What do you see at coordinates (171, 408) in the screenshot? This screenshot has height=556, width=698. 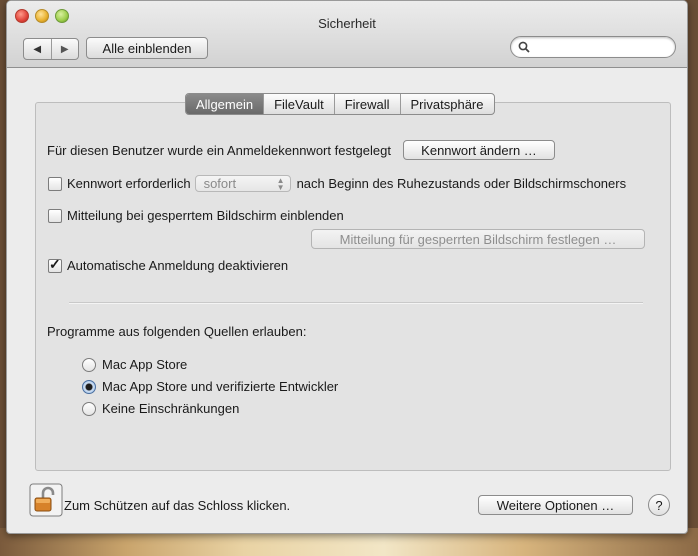 I see `radio-label: Keine Einschränkungen` at bounding box center [171, 408].